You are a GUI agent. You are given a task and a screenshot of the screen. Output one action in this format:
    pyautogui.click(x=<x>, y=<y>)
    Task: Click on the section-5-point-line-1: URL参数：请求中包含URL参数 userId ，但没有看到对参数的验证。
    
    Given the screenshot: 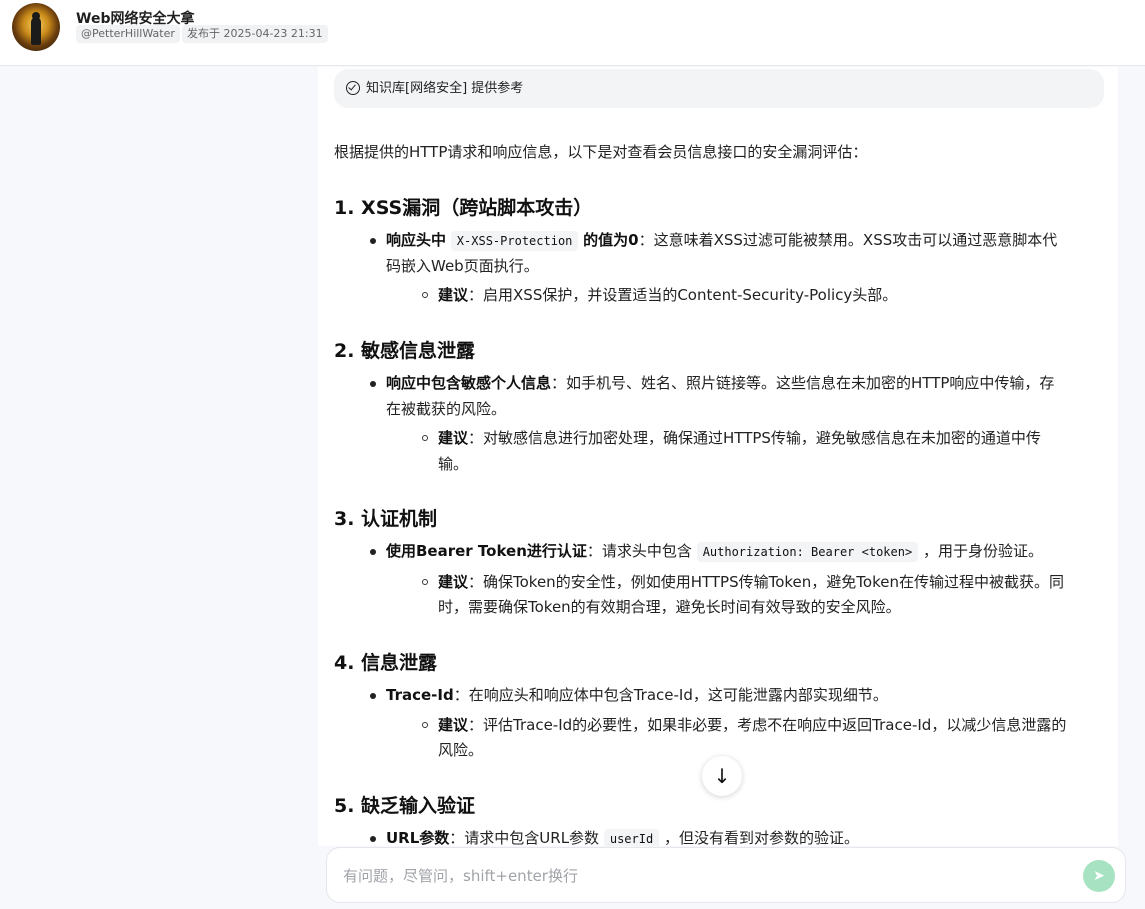 What is the action you would take?
    pyautogui.click(x=622, y=835)
    